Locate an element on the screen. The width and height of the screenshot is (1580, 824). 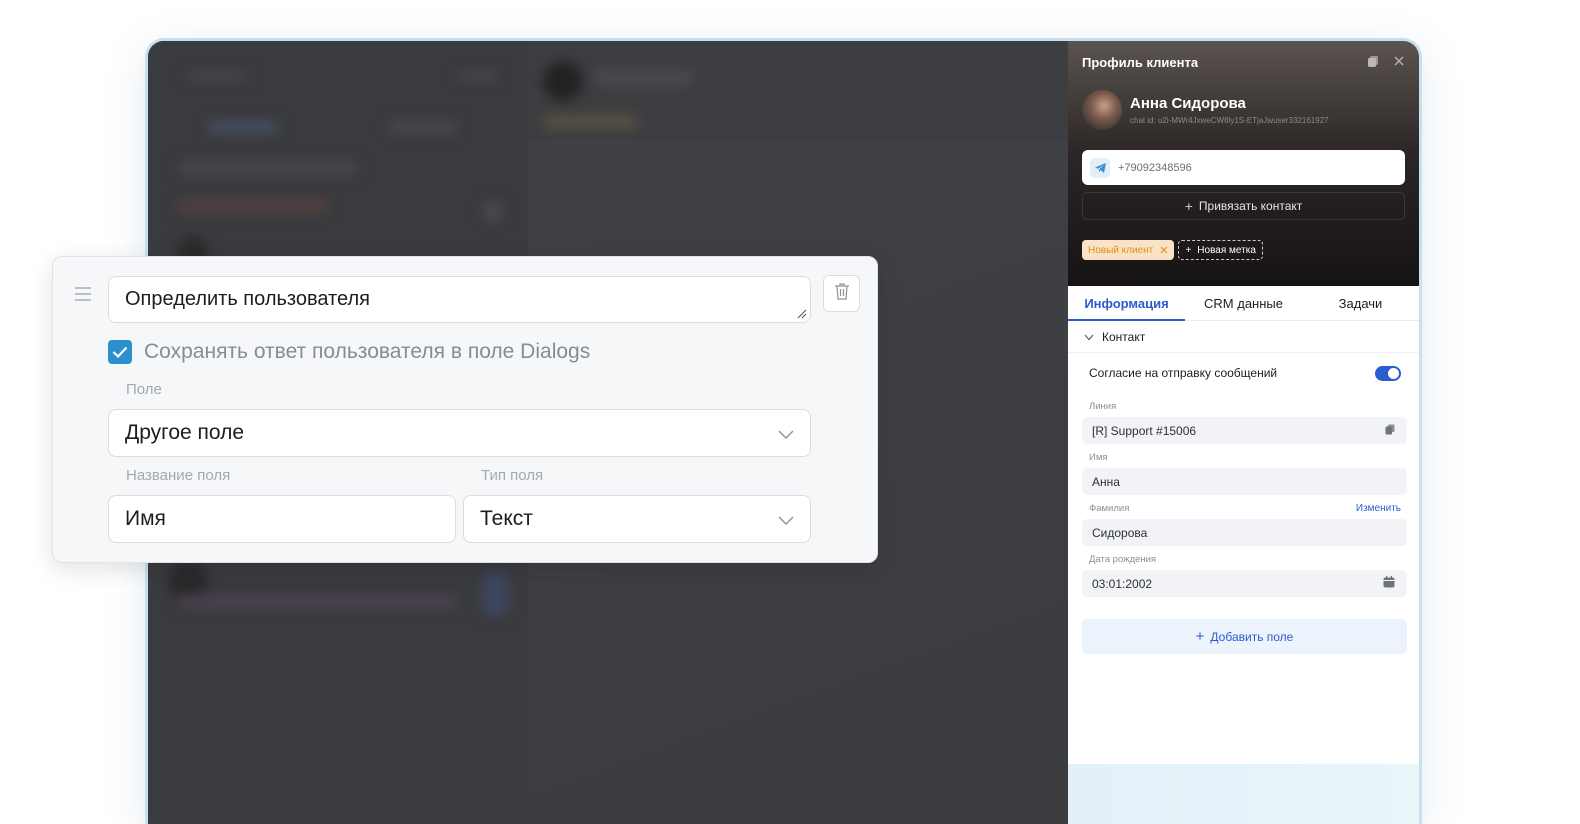
consent-toggle is located at coordinates (1388, 373).